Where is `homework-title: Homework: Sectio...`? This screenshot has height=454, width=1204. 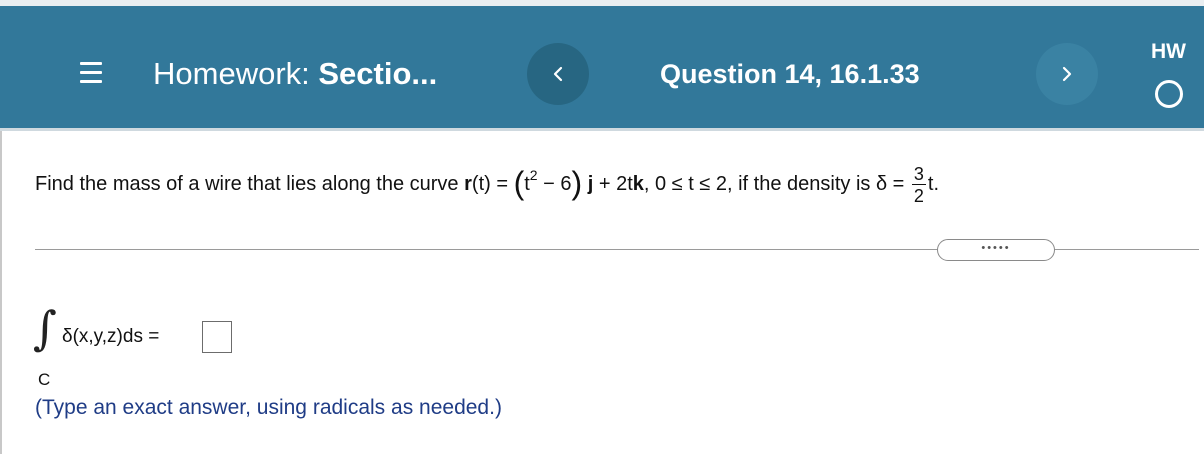 homework-title: Homework: Sectio... is located at coordinates (295, 74).